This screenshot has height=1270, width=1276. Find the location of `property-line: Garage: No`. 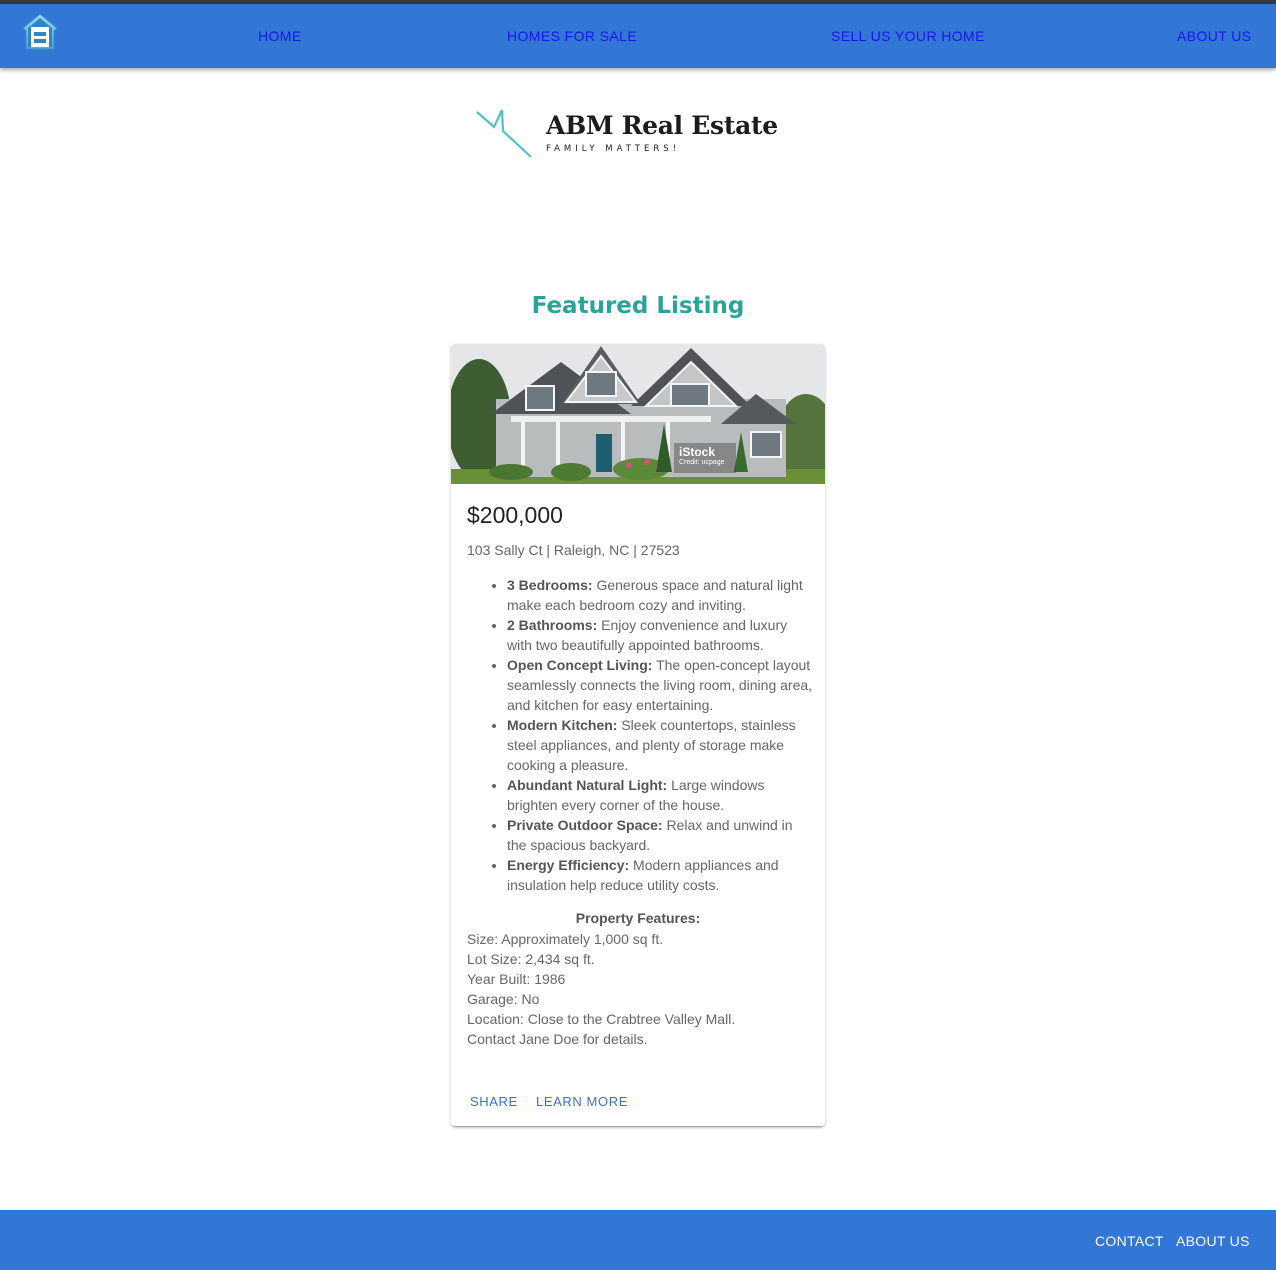

property-line: Garage: No is located at coordinates (503, 999).